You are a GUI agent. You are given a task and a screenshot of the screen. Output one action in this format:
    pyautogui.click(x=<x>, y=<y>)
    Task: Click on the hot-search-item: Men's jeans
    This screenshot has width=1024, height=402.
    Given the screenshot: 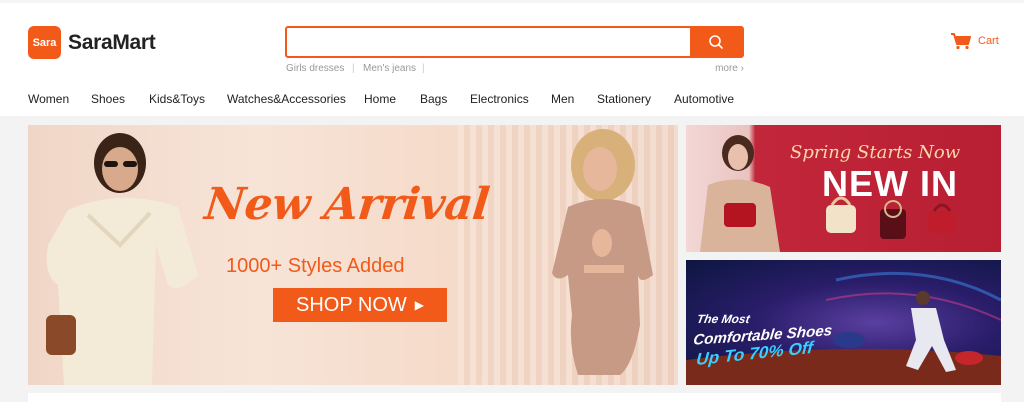 What is the action you would take?
    pyautogui.click(x=389, y=68)
    